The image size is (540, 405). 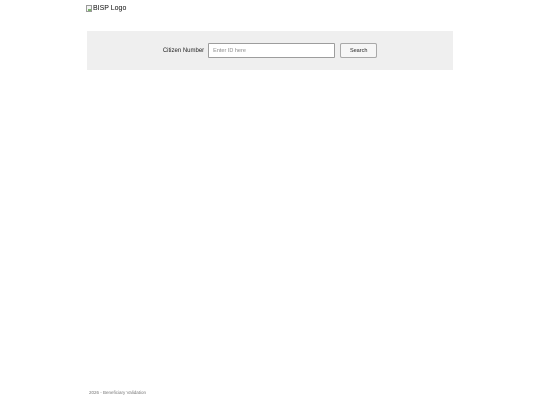 I want to click on logo-alt-text: BISP Logo, so click(x=110, y=8).